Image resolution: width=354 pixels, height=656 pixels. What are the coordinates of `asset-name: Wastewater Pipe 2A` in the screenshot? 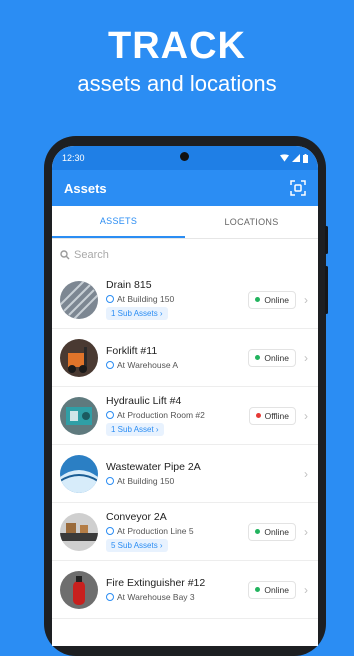 It's located at (153, 467).